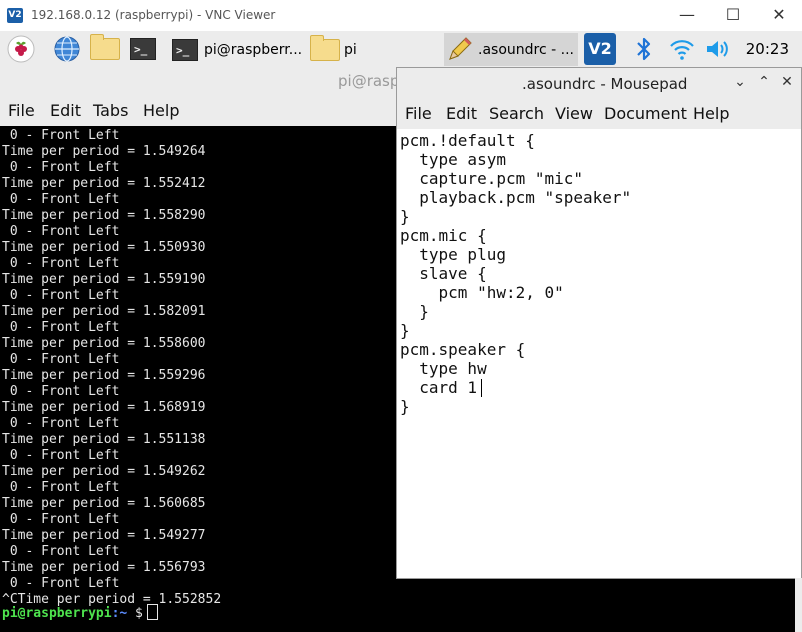 The height and width of the screenshot is (632, 802). I want to click on desktop-edge, so click(798, 605).